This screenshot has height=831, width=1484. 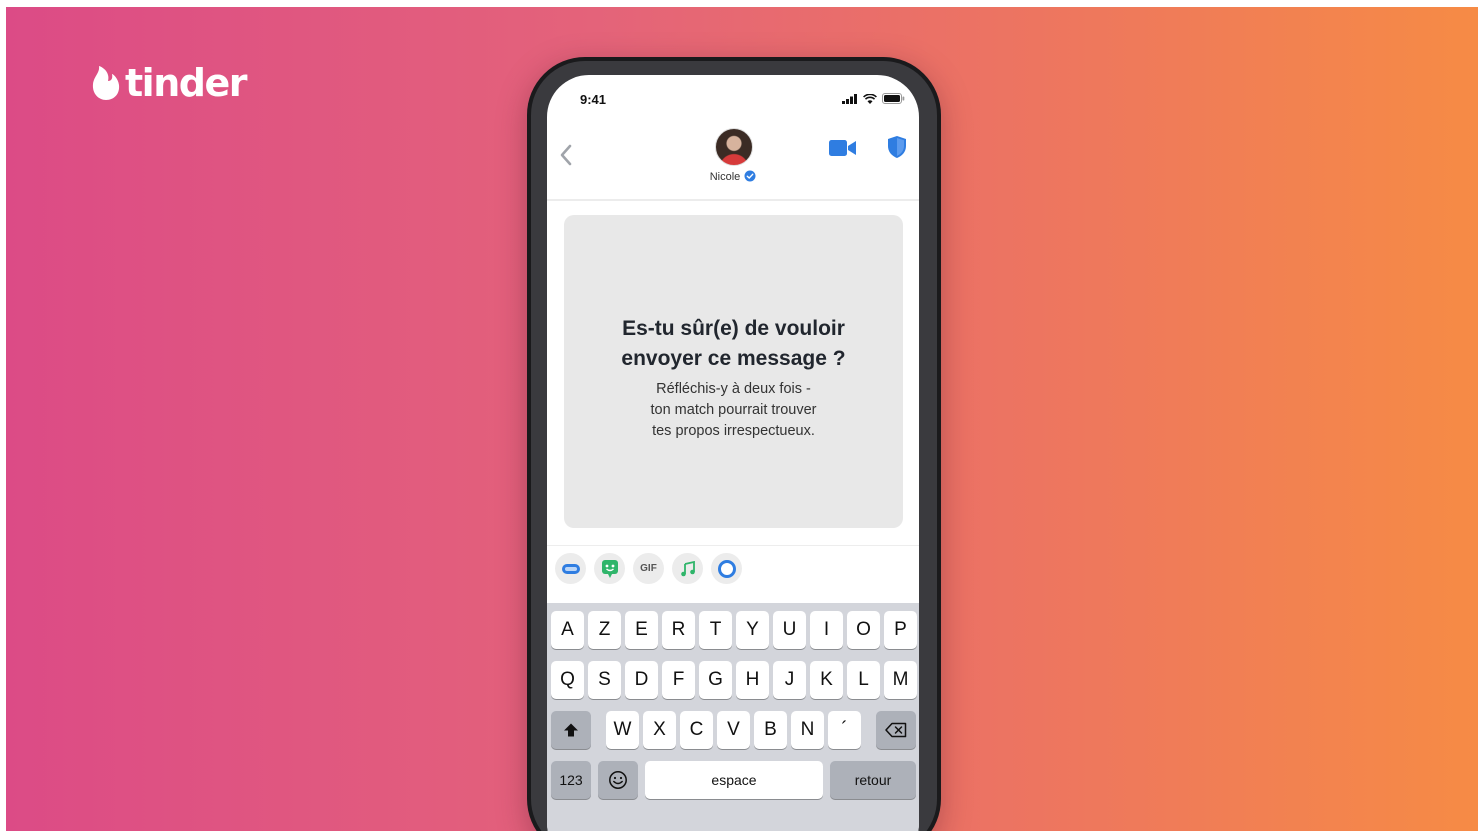 What do you see at coordinates (750, 176) in the screenshot?
I see `verified-badge-icon` at bounding box center [750, 176].